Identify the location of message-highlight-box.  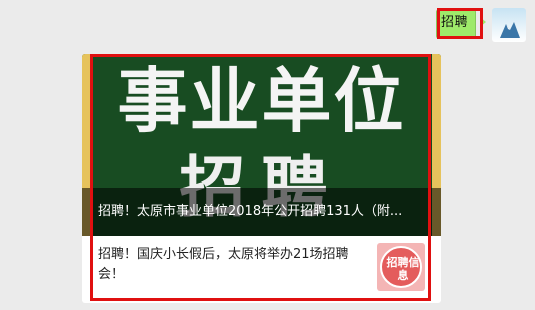
(460, 23).